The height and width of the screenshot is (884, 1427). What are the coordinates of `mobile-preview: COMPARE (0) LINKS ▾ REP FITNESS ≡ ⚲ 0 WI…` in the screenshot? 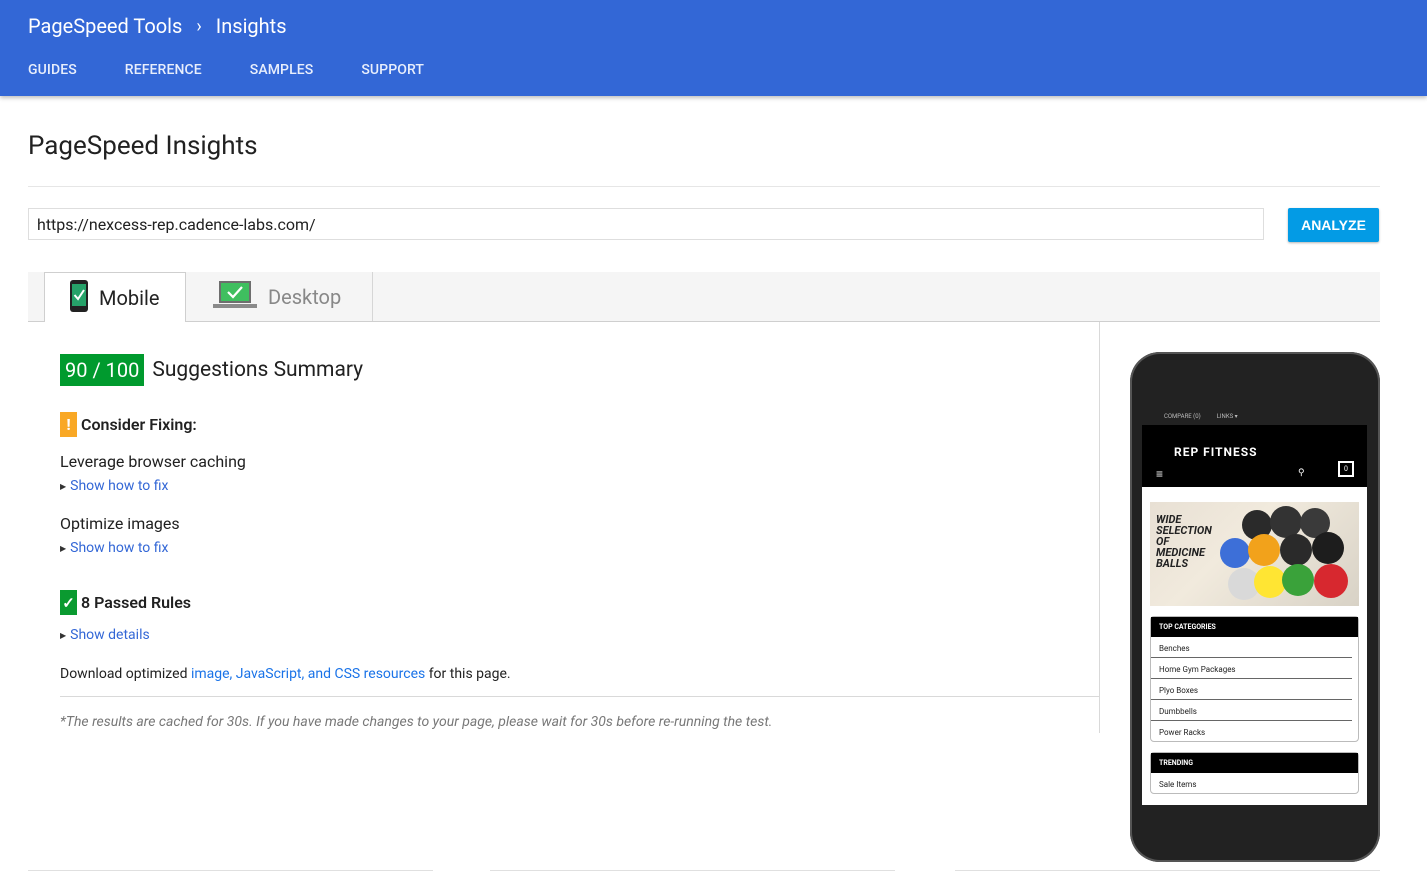 It's located at (1255, 607).